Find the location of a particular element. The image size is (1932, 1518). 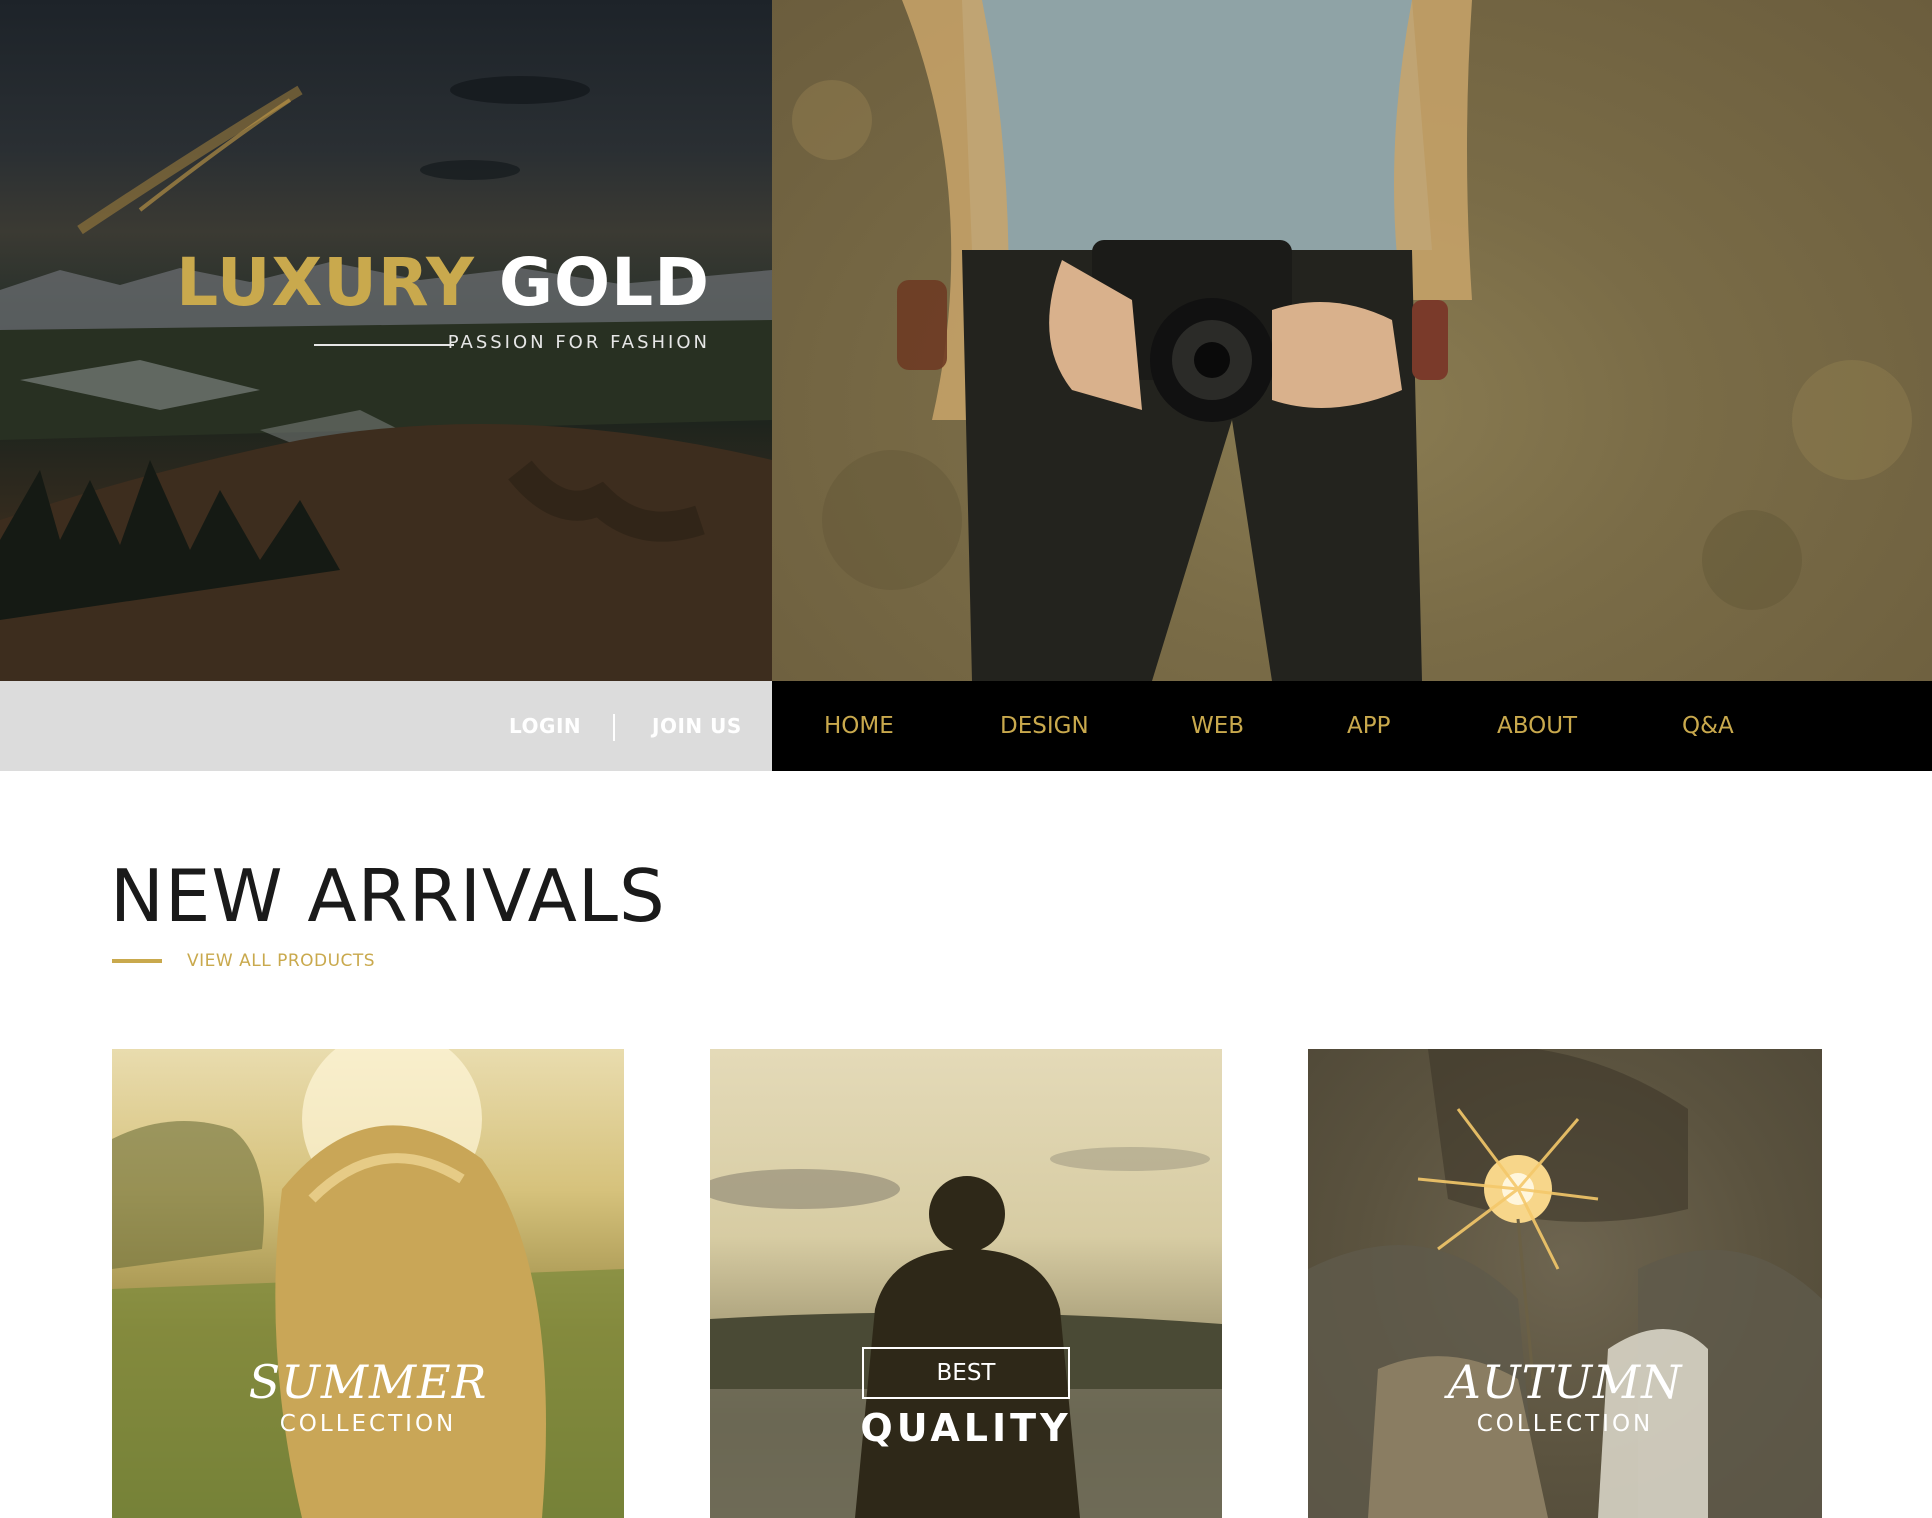

summer-collection-card: SUMMER COLLECTION is located at coordinates (368, 1283).